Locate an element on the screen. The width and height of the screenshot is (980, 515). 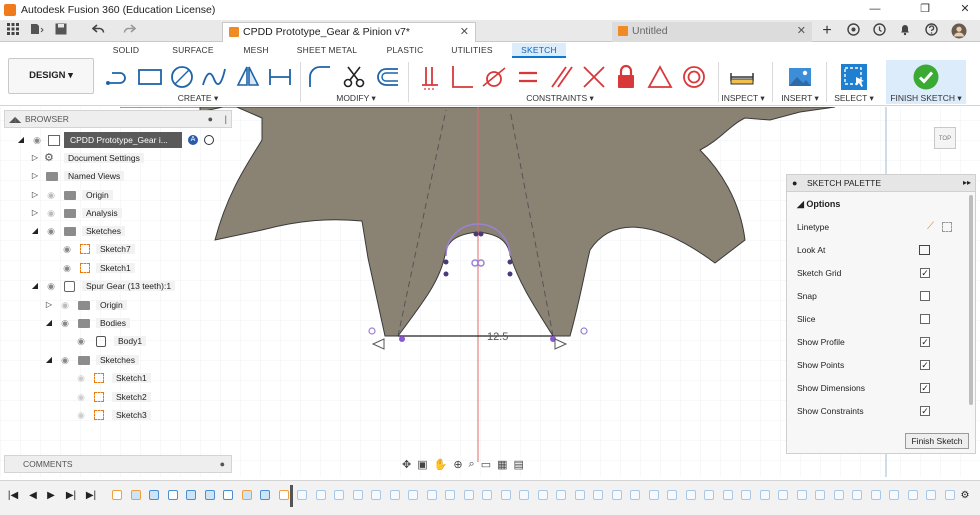
show-points-checkbox: ✓ is located at coordinates (925, 365).